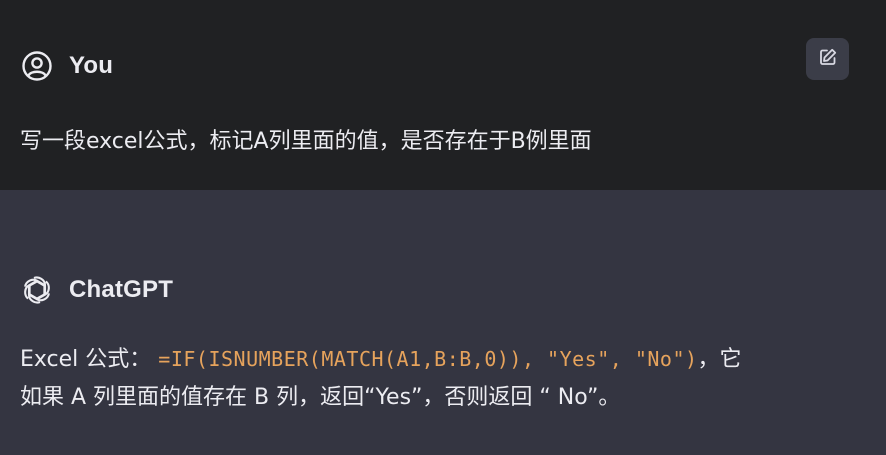 This screenshot has width=886, height=455. I want to click on user-circle-icon, so click(37, 66).